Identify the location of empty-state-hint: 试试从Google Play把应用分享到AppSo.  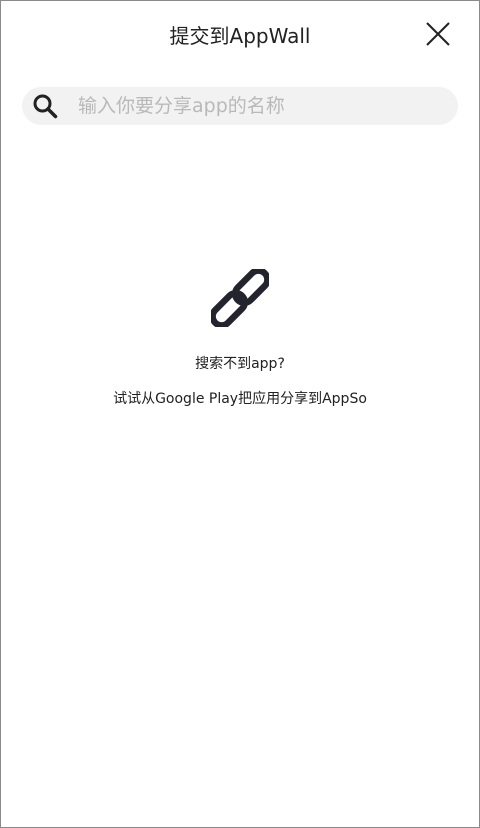
(240, 399).